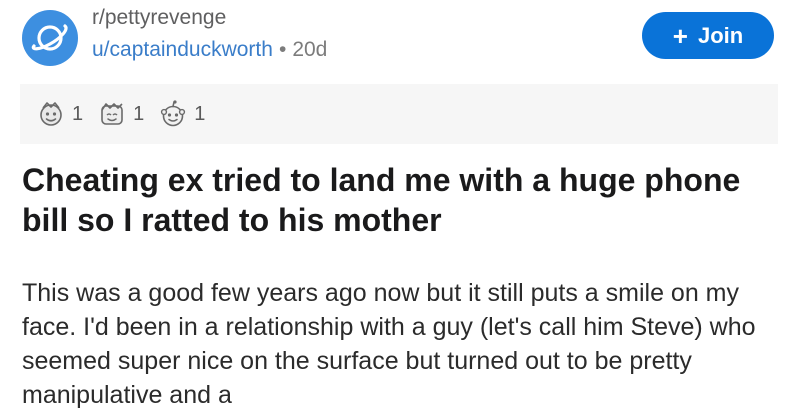  Describe the element at coordinates (310, 49) in the screenshot. I see `post-age: 20d` at that location.